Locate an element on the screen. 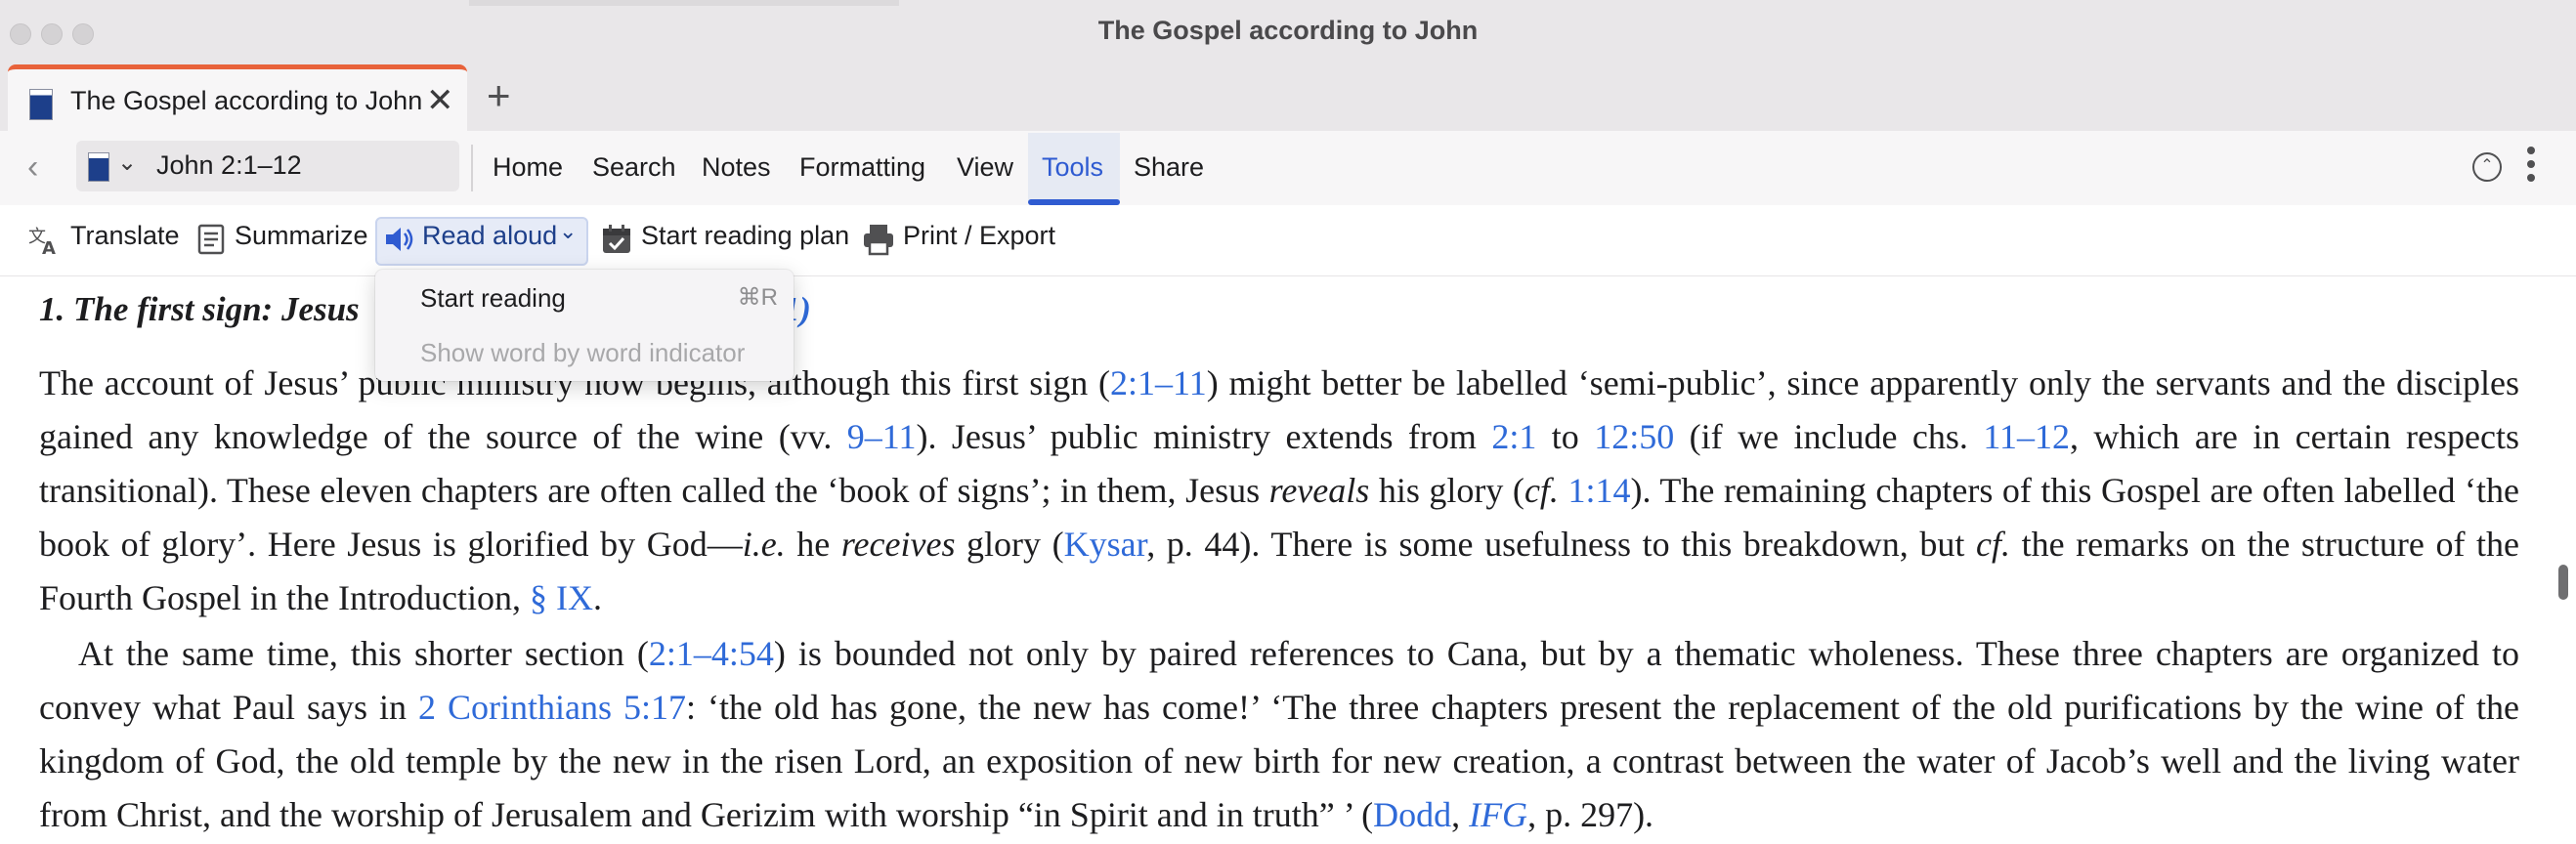  paragraph-text: i.e. is located at coordinates (764, 544).